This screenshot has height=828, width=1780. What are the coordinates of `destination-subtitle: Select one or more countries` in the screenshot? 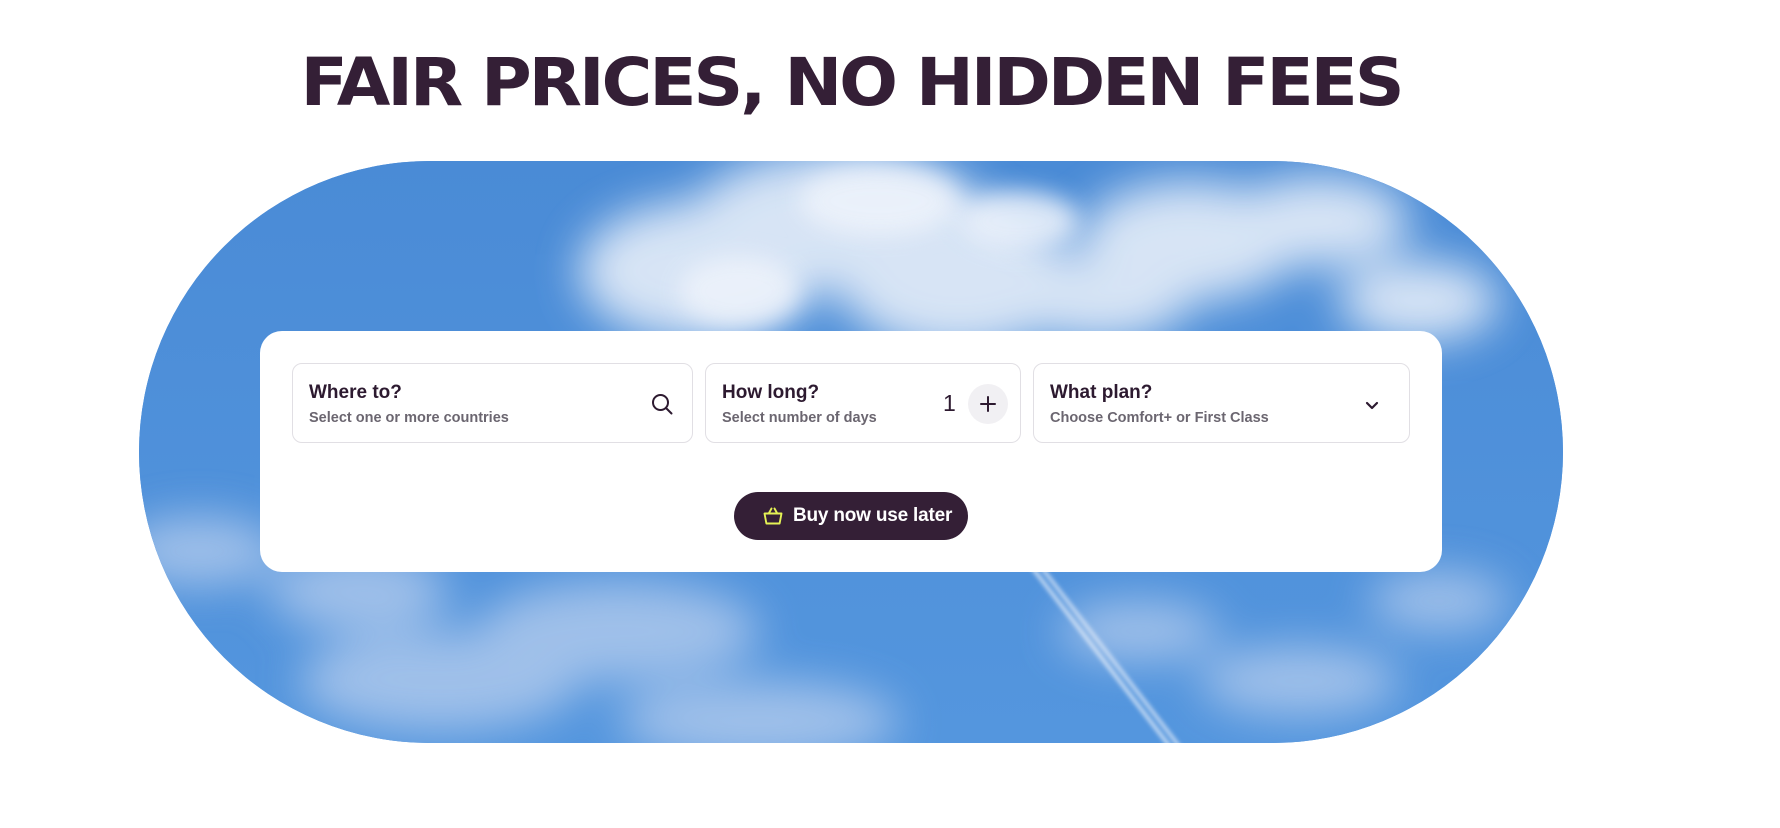 It's located at (409, 418).